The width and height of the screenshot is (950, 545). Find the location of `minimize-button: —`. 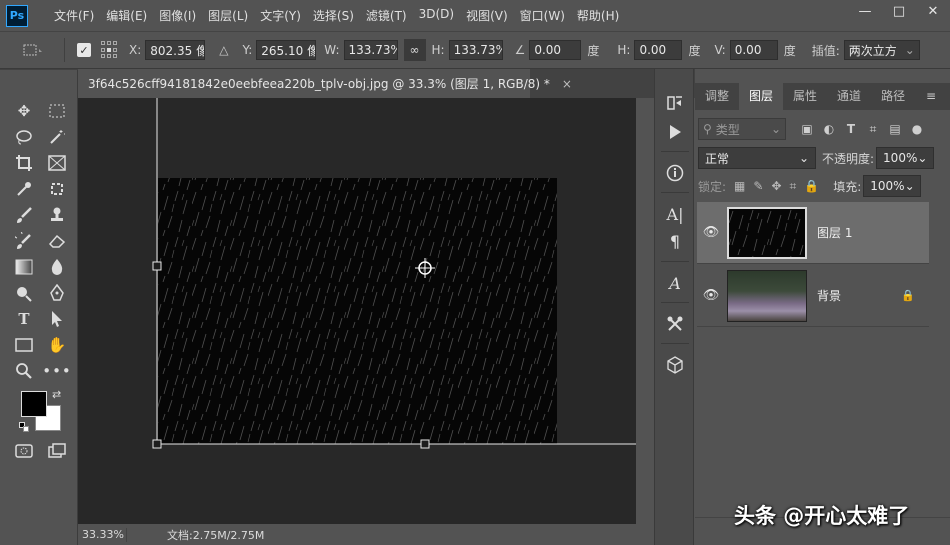

minimize-button: — is located at coordinates (865, 11).